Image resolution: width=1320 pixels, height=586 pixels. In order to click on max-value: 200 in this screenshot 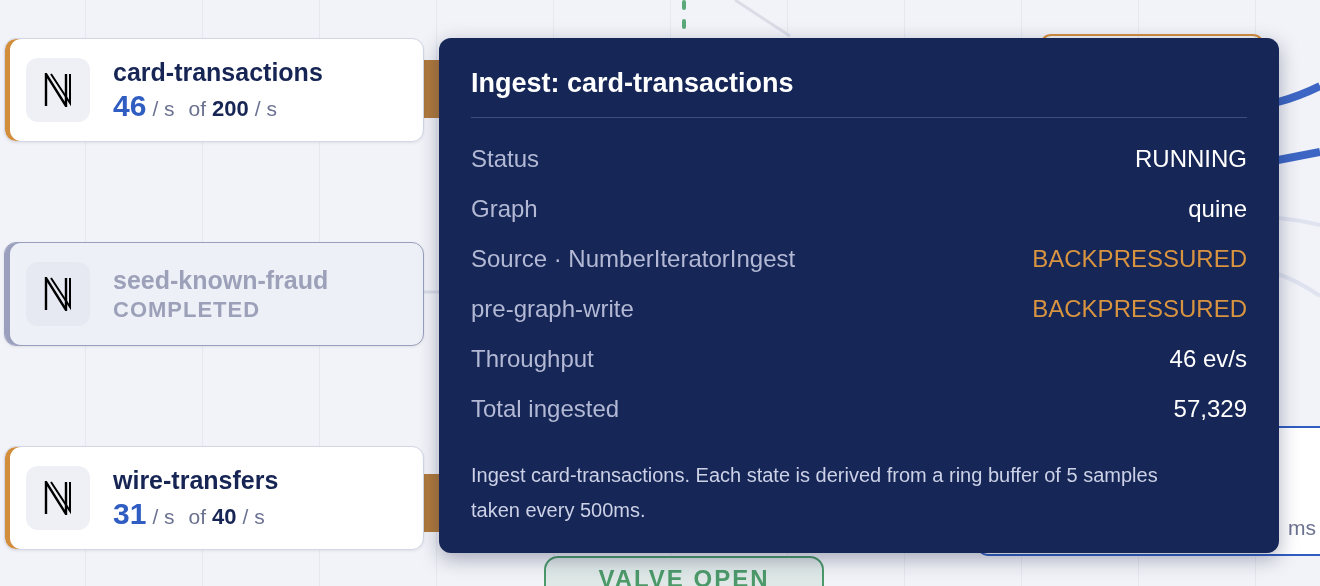, I will do `click(230, 108)`.